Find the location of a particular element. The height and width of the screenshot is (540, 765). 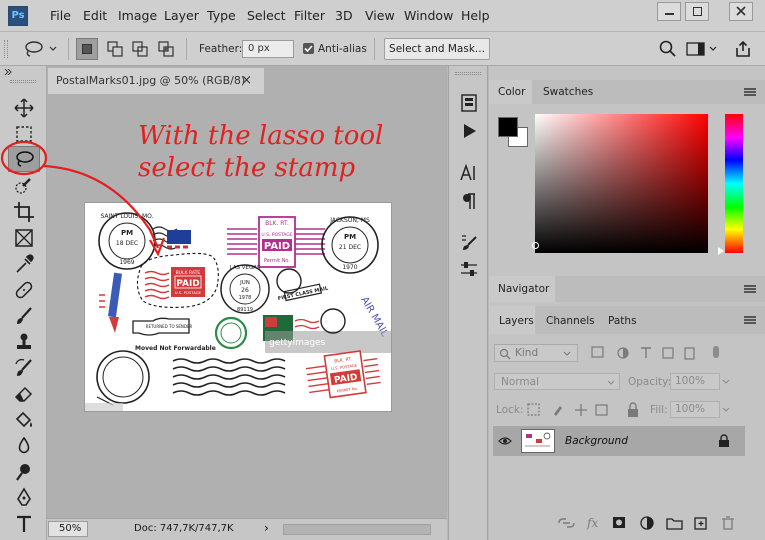

actions-panel-button is located at coordinates (469, 131).